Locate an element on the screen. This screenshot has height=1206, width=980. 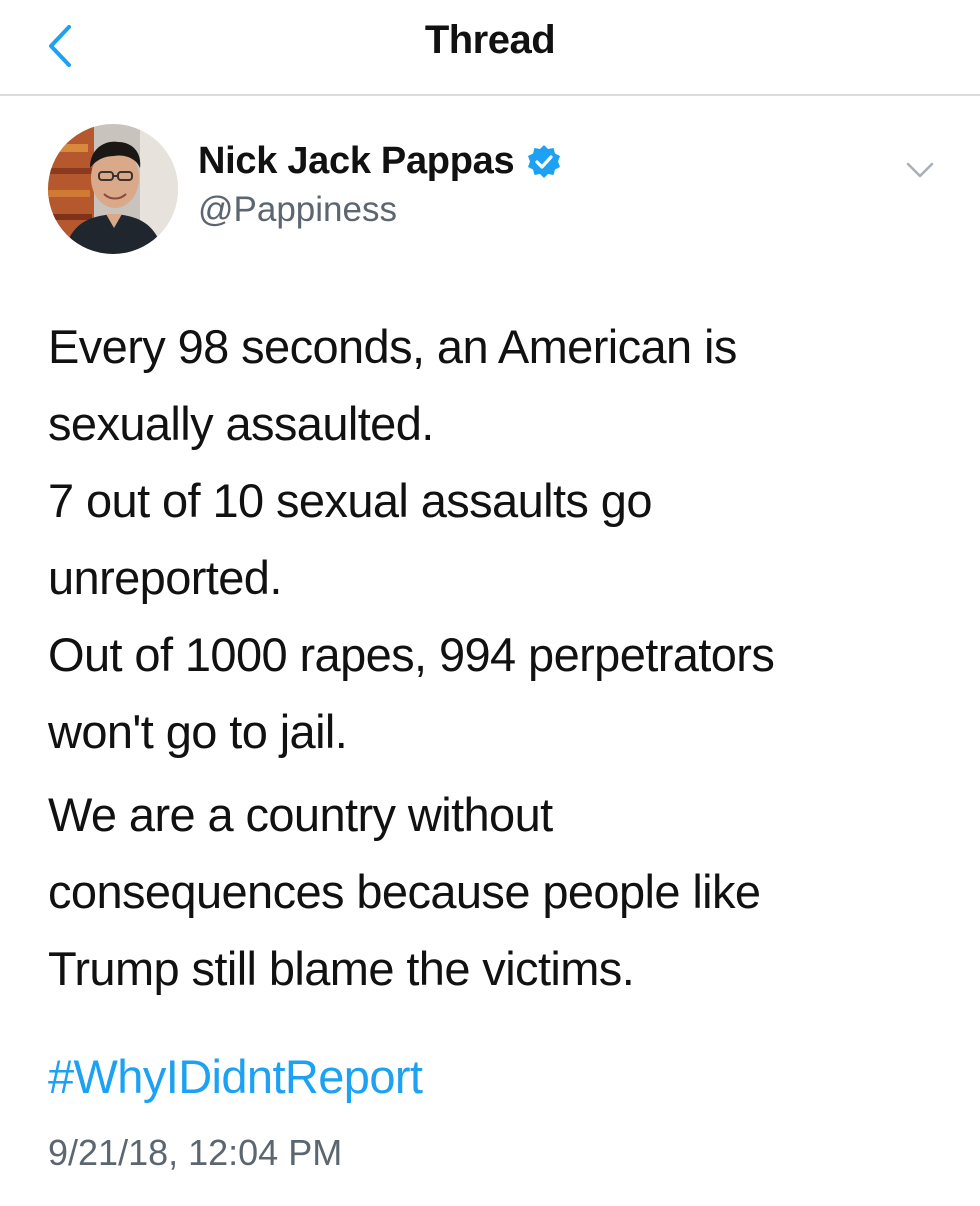
page-title: Thread is located at coordinates (490, 40).